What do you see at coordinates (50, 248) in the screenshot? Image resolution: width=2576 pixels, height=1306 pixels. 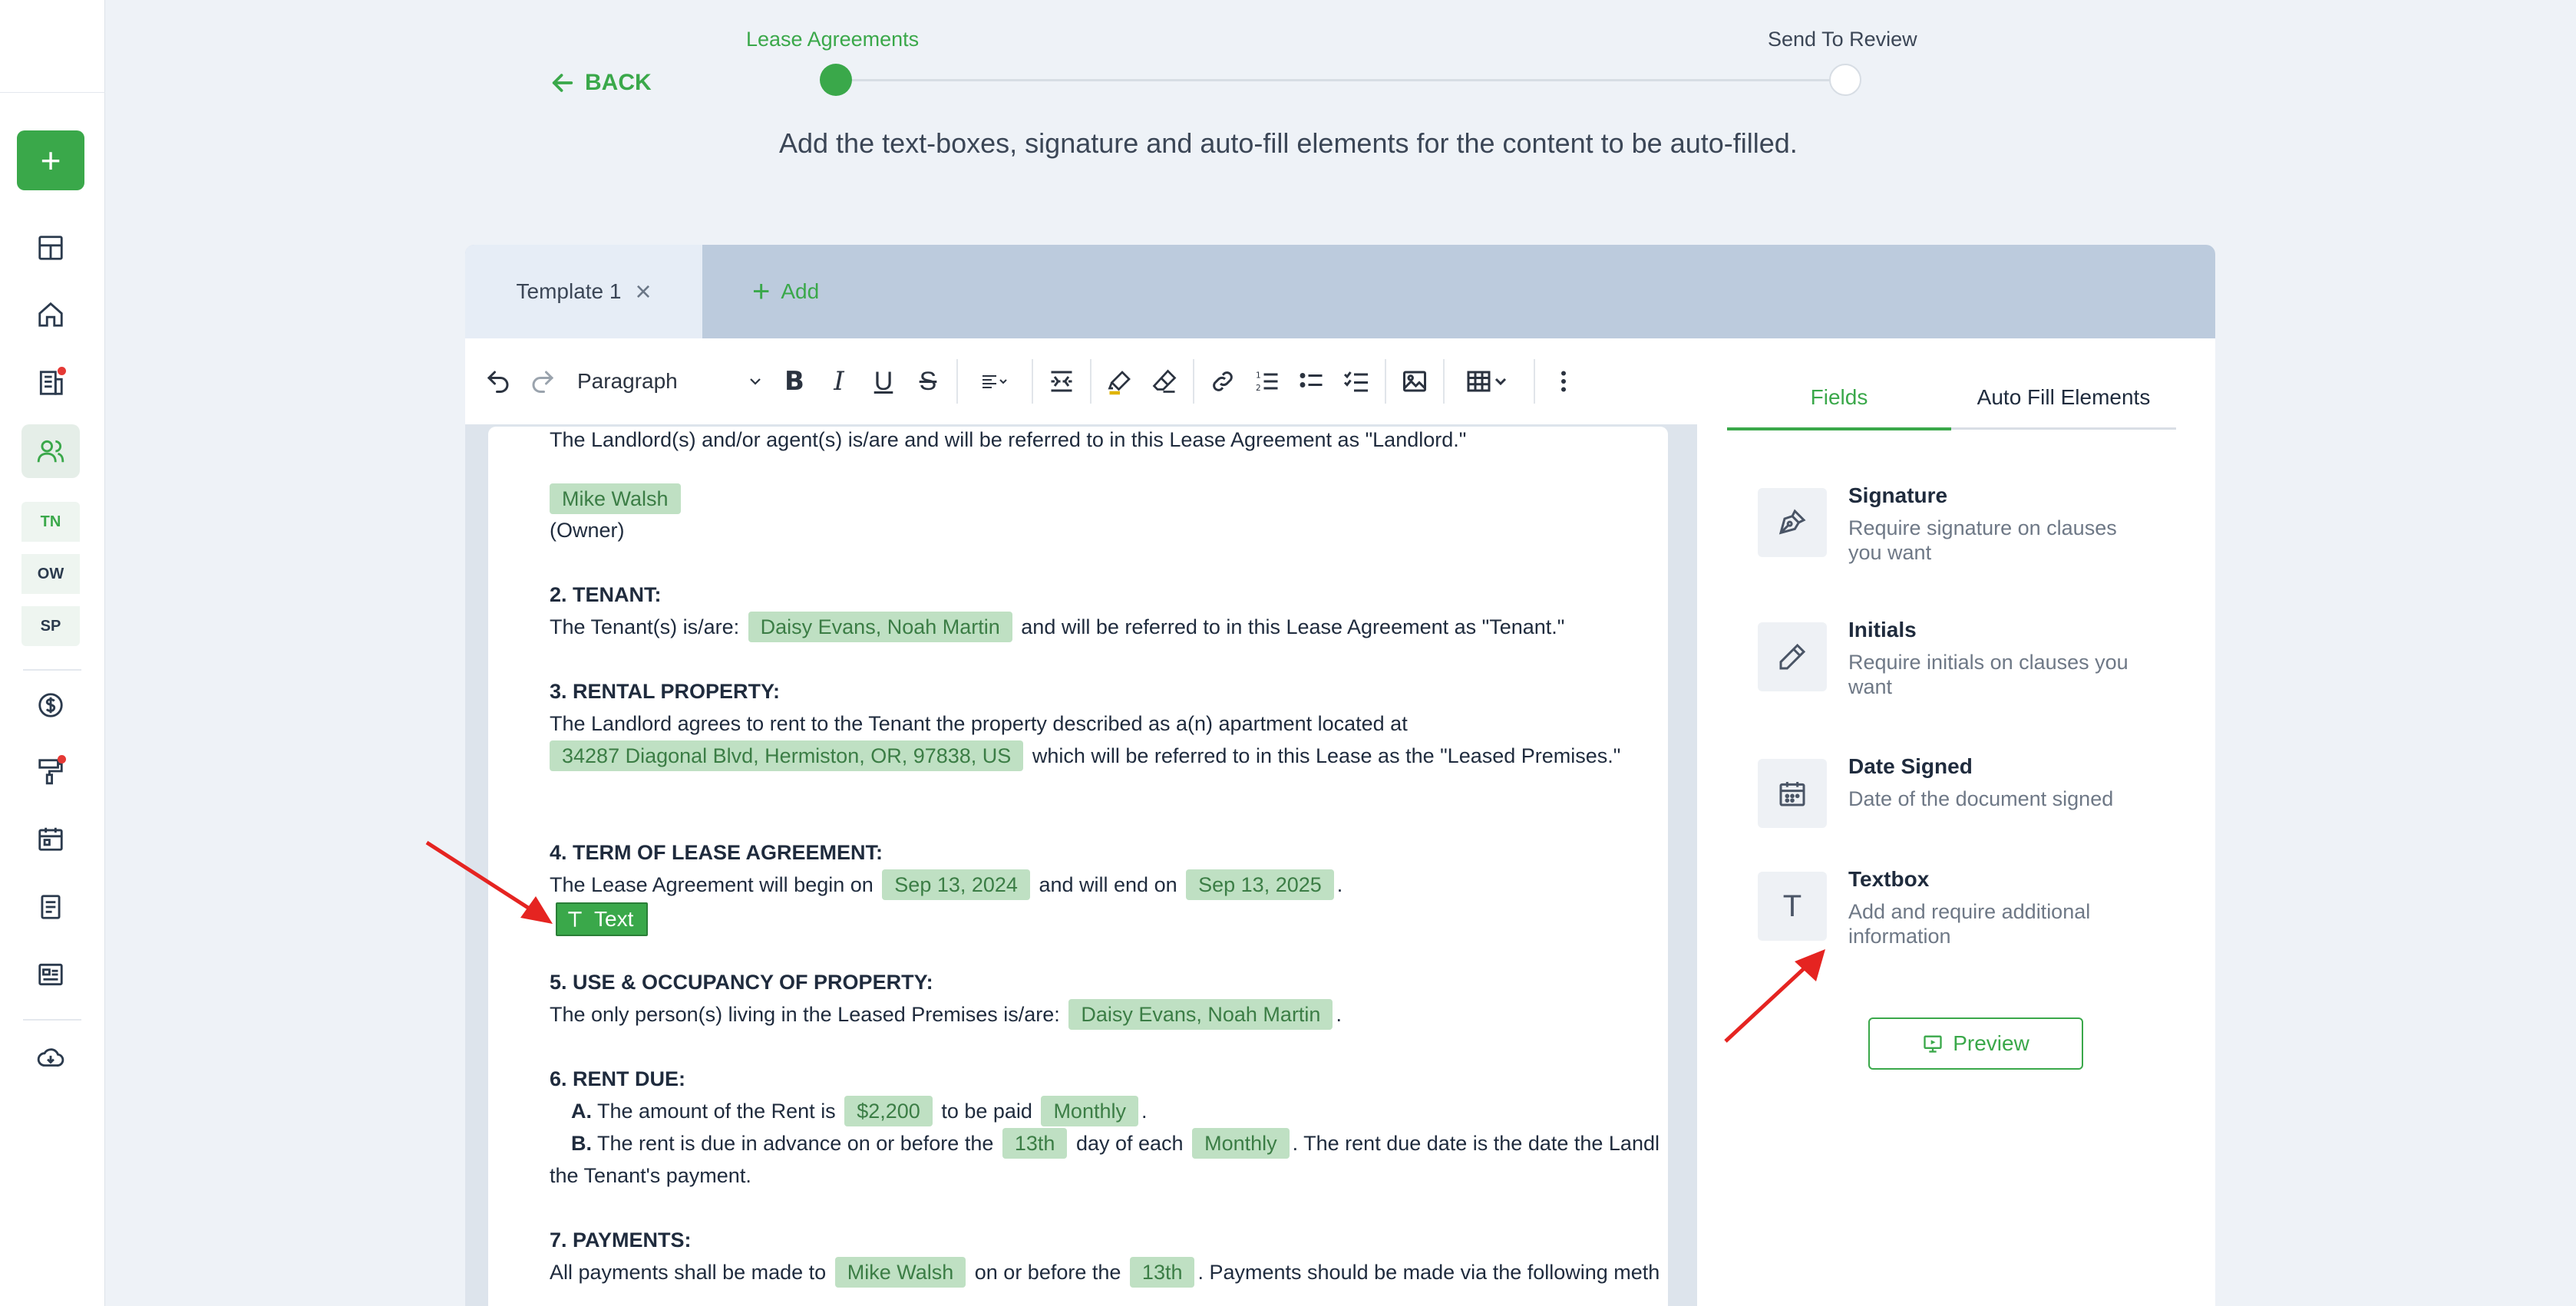 I see `dashboard-icon` at bounding box center [50, 248].